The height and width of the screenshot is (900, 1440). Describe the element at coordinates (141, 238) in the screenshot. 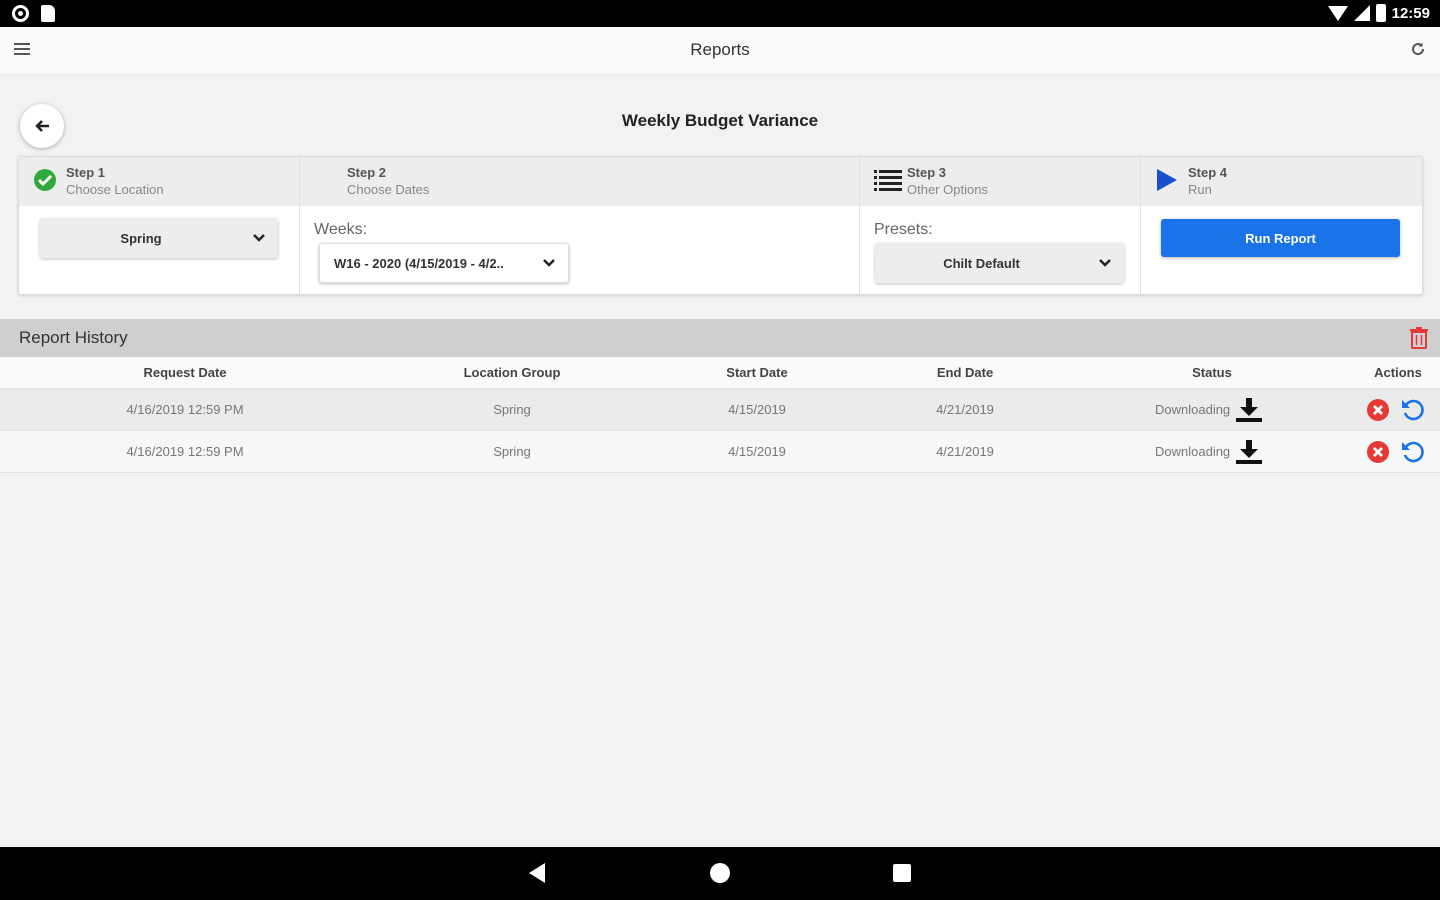

I see `location-select-value: Spring` at that location.